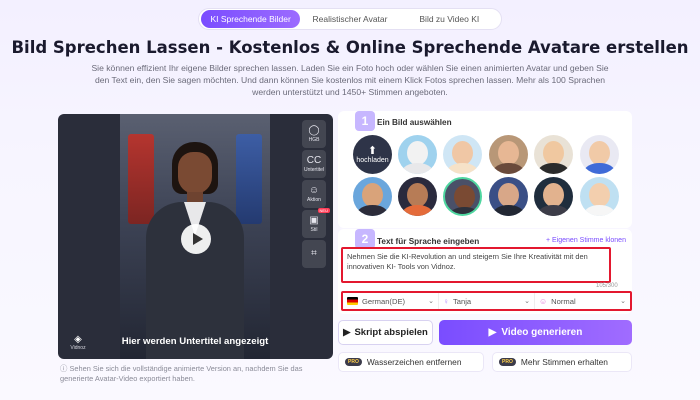  Describe the element at coordinates (347, 332) in the screenshot. I see `play-icon: ▶` at that location.